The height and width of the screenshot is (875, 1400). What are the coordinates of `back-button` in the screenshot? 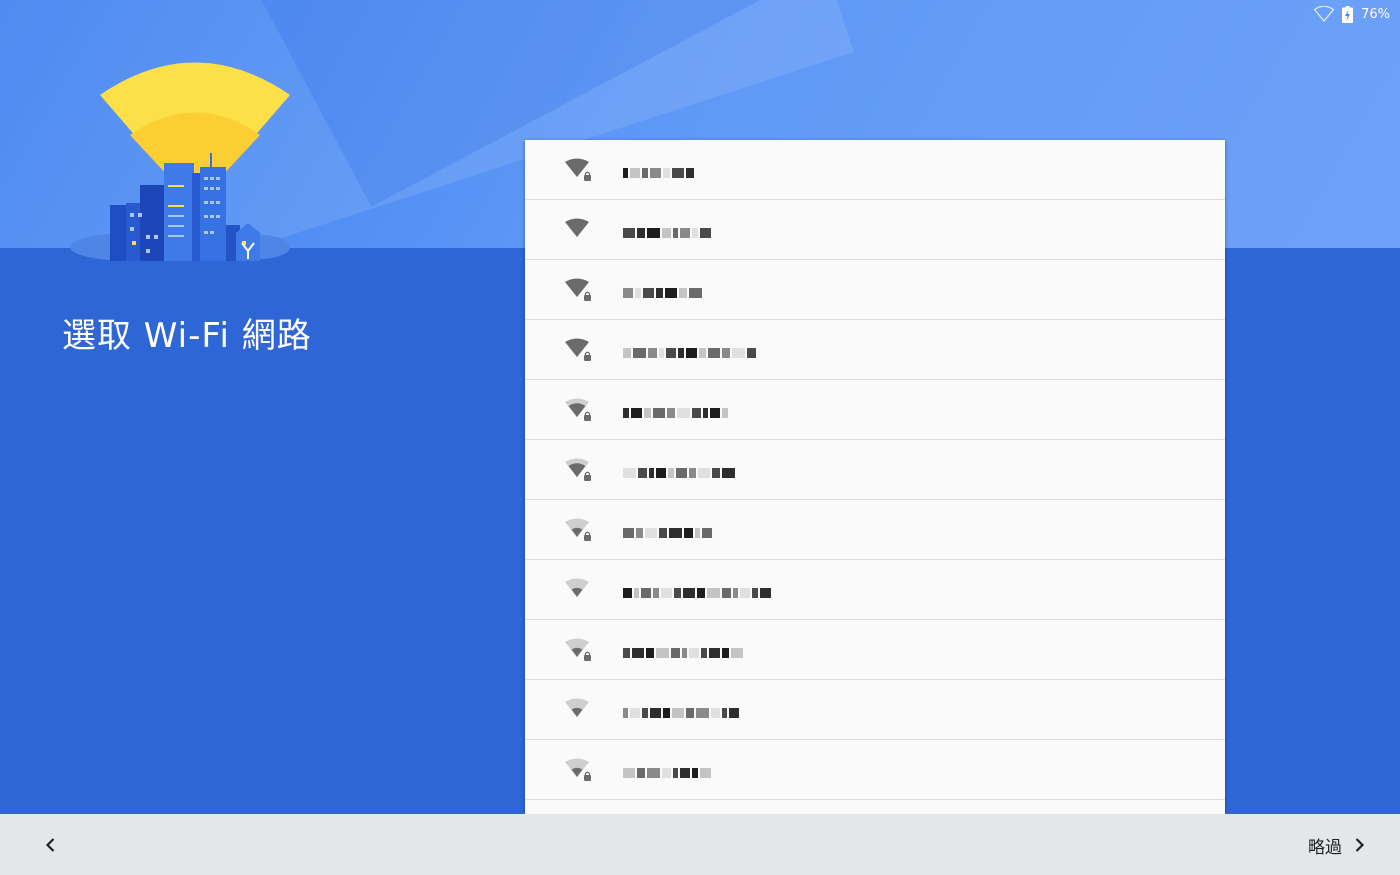 It's located at (51, 845).